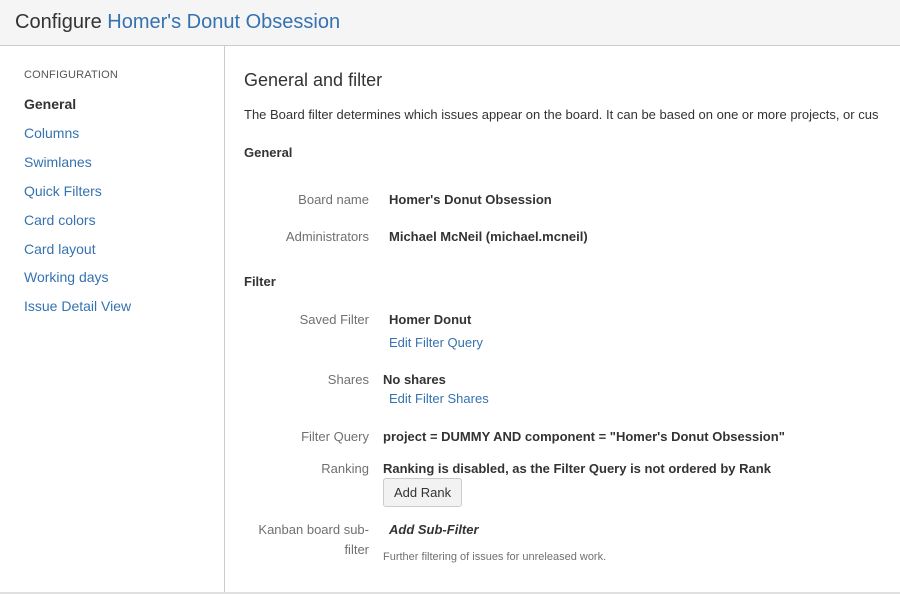 The height and width of the screenshot is (594, 900). What do you see at coordinates (434, 529) in the screenshot?
I see `add-subfilter-link: Add Sub-Filter` at bounding box center [434, 529].